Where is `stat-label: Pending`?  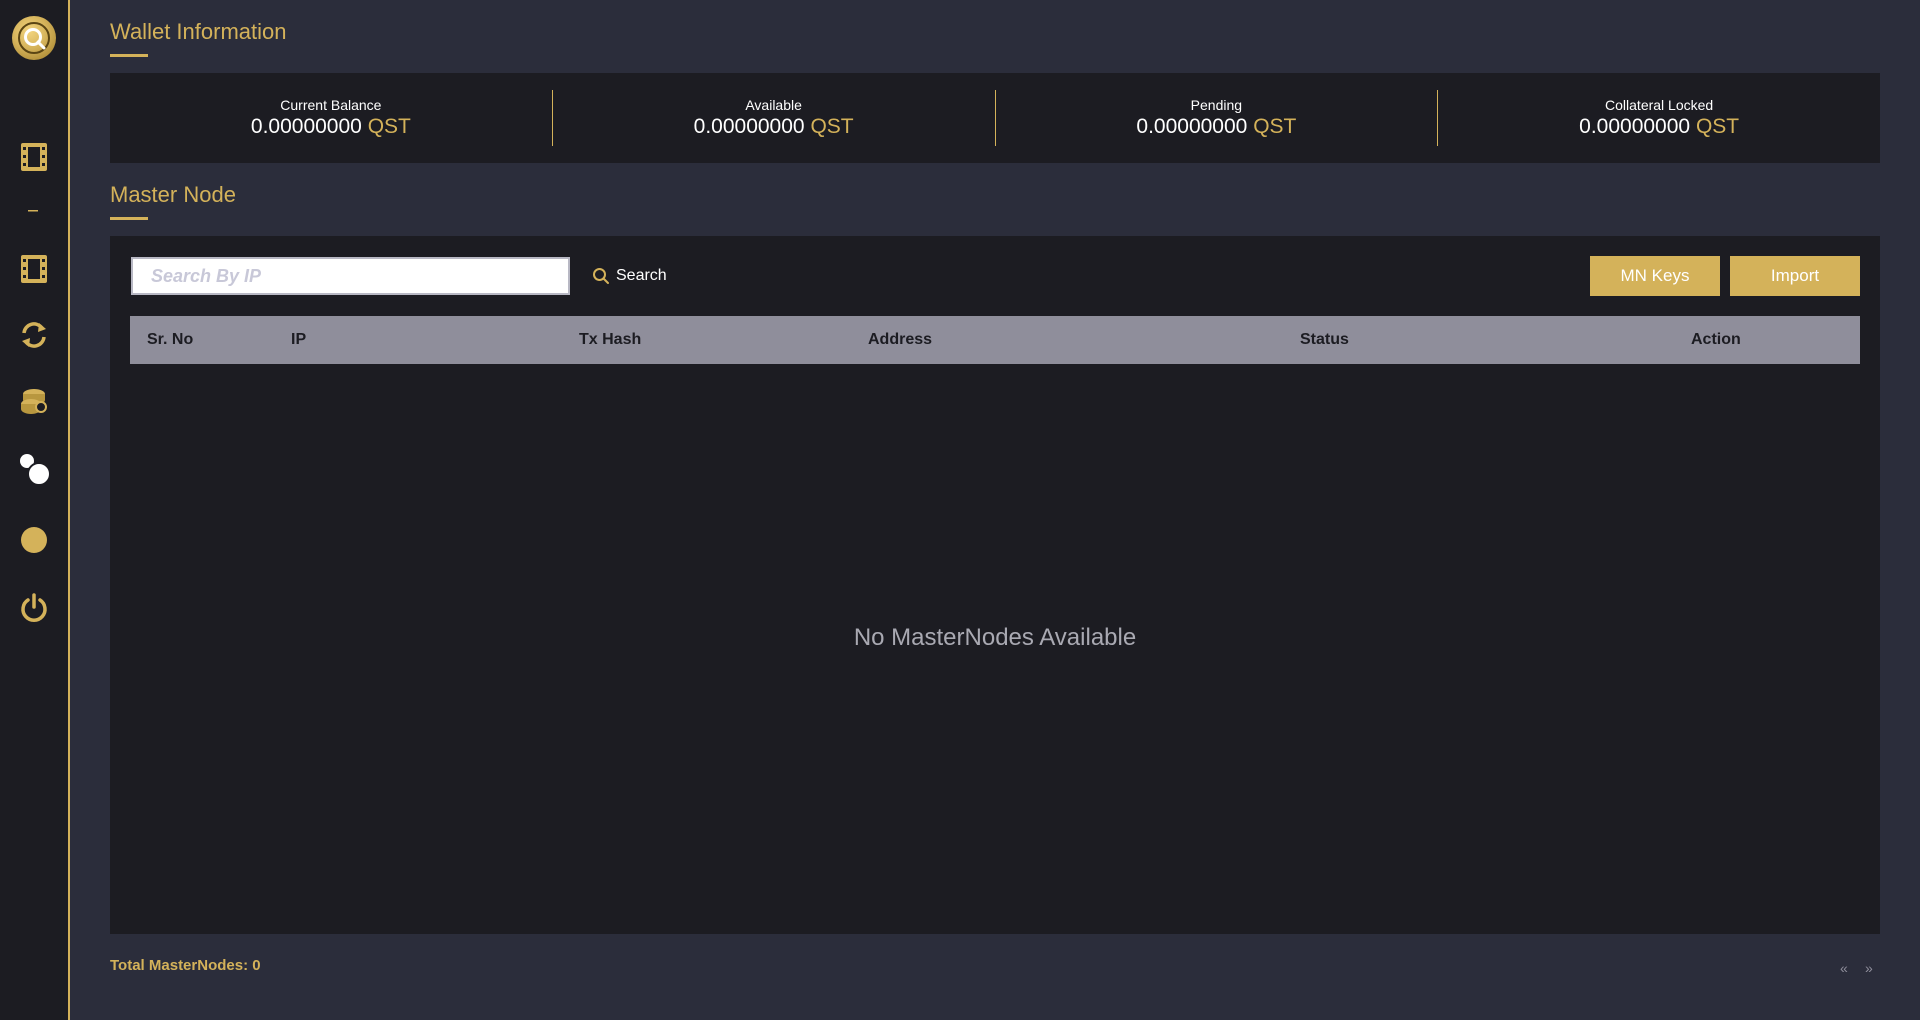 stat-label: Pending is located at coordinates (1216, 105).